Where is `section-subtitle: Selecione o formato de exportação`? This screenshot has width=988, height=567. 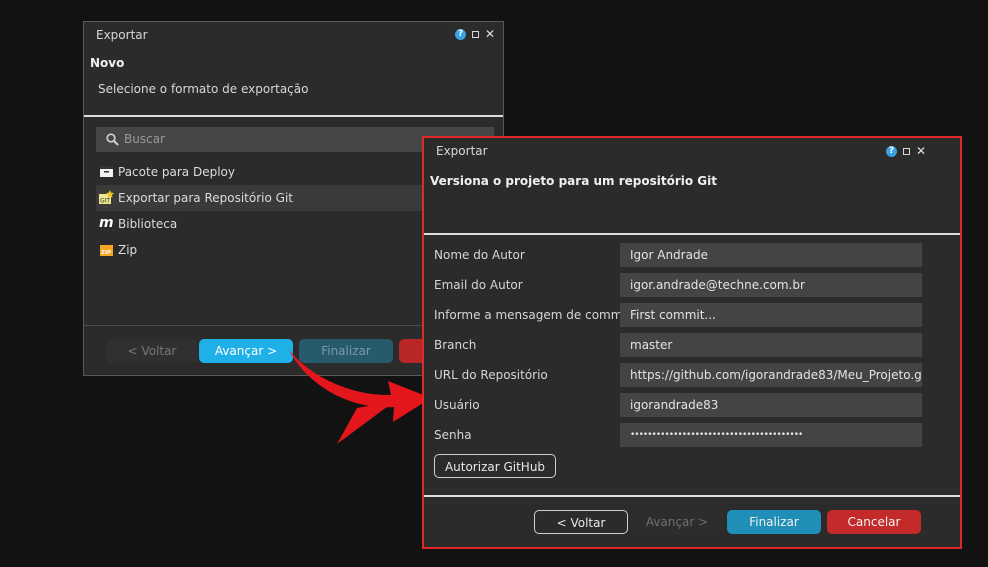 section-subtitle: Selecione o formato de exportação is located at coordinates (203, 89).